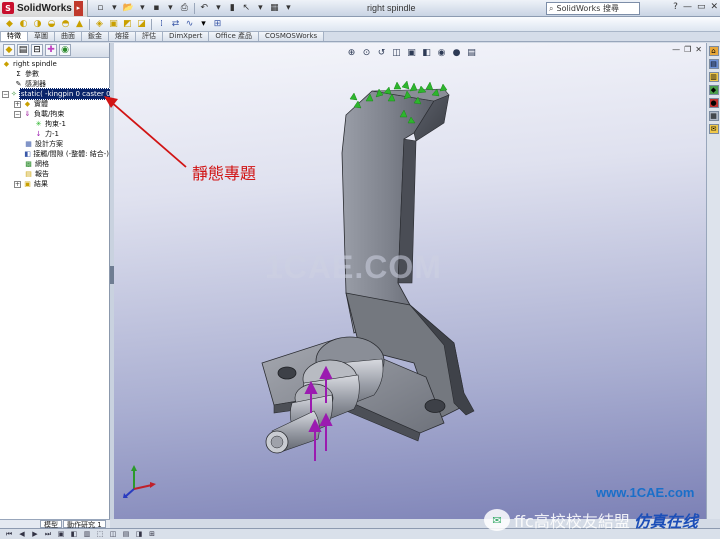 The image size is (720, 539). I want to click on nav-last-icon: ⏭, so click(48, 534).